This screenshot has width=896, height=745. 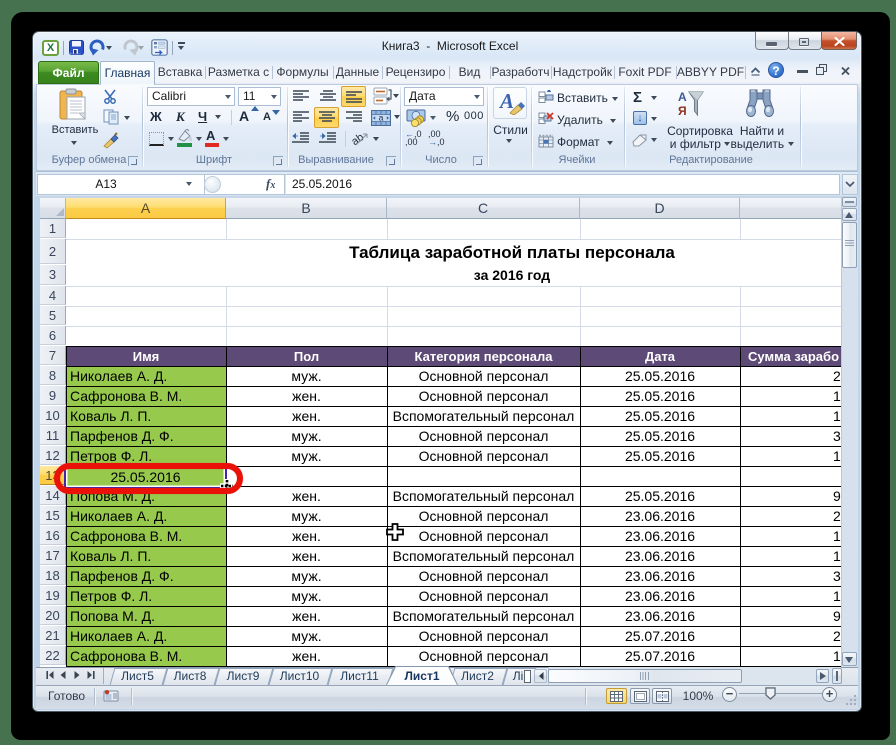 I want to click on svg-text: Я, so click(x=682, y=111).